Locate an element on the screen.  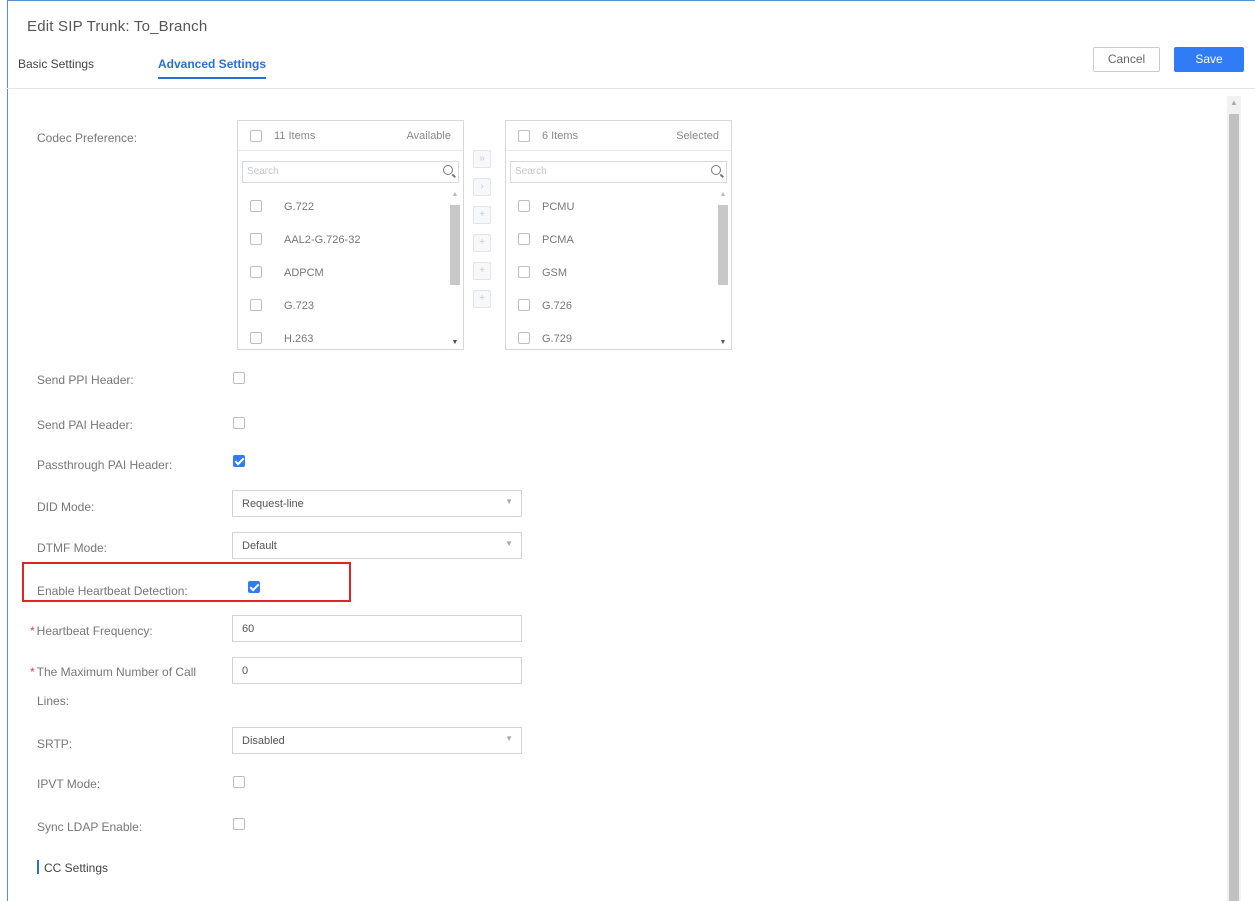
list-item: G.726 is located at coordinates (609, 306).